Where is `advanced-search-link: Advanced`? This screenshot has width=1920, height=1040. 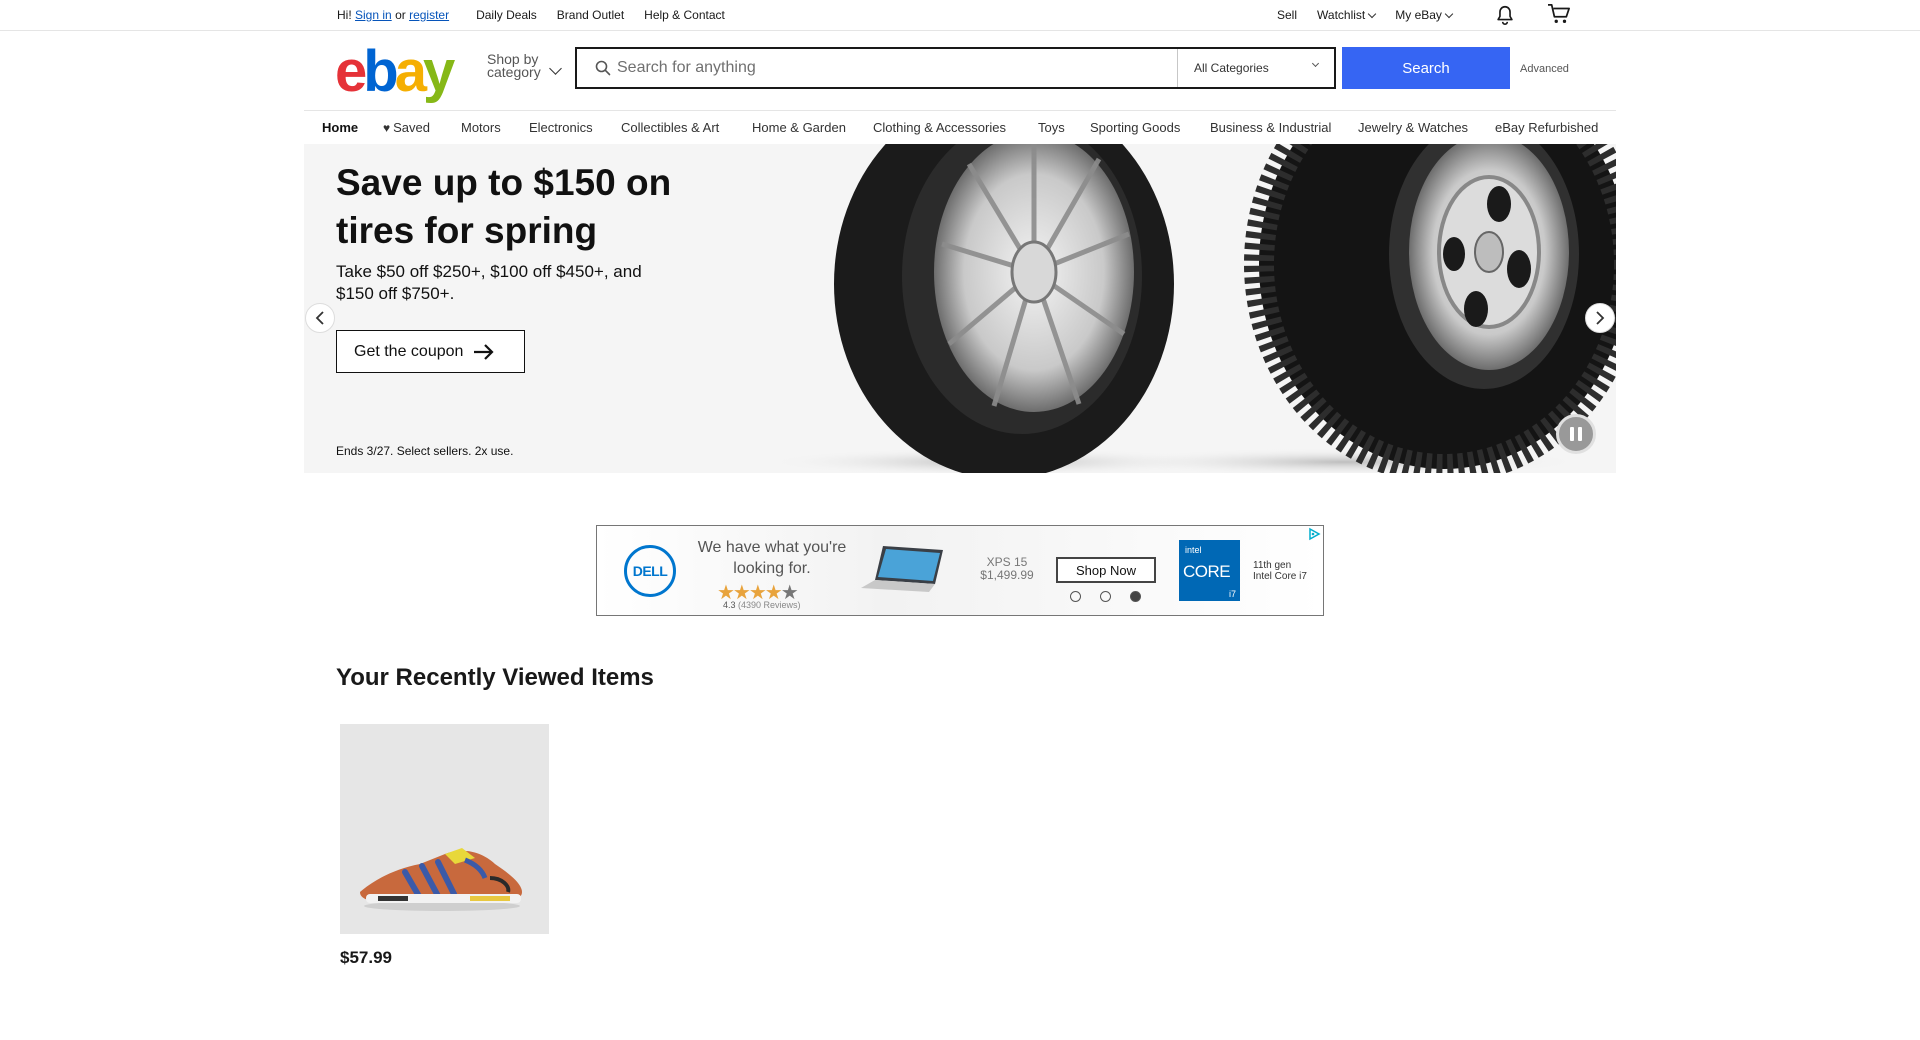
advanced-search-link: Advanced is located at coordinates (1544, 69).